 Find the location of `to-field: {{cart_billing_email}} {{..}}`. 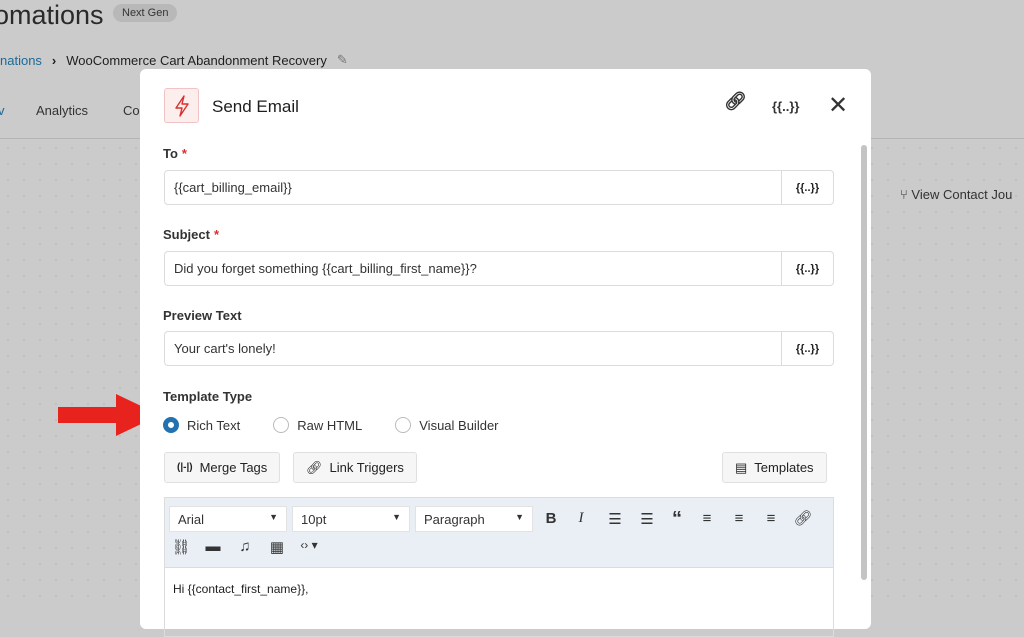

to-field: {{cart_billing_email}} {{..}} is located at coordinates (499, 187).